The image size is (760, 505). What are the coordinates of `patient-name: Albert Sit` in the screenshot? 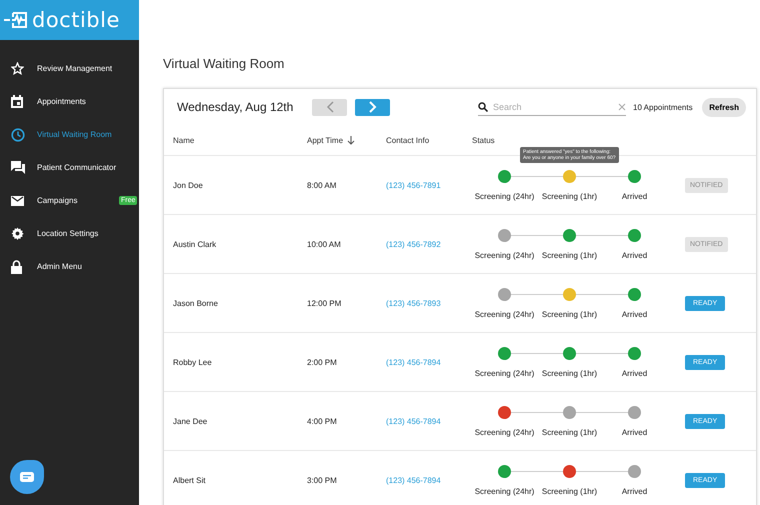 It's located at (189, 480).